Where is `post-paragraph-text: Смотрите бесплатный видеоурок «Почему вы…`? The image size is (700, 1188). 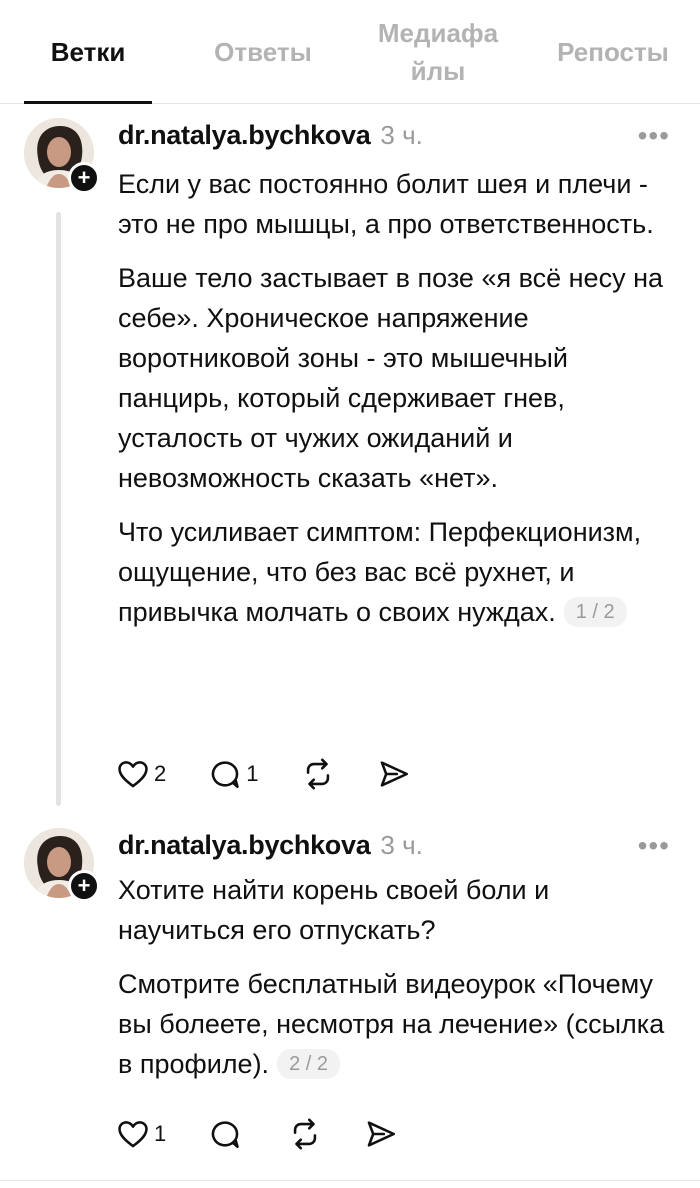
post-paragraph-text: Смотрите бесплатный видеоурок «Почему вы… is located at coordinates (391, 1024).